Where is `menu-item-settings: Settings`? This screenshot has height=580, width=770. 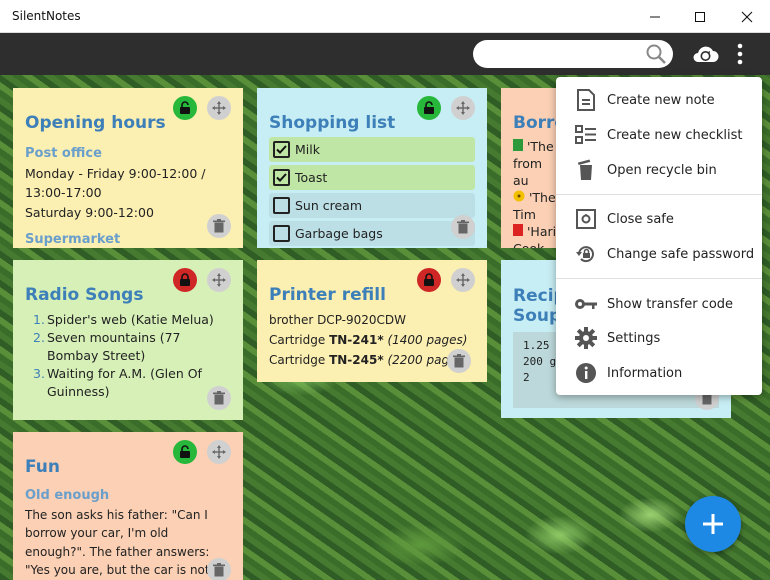 menu-item-settings: Settings is located at coordinates (659, 338).